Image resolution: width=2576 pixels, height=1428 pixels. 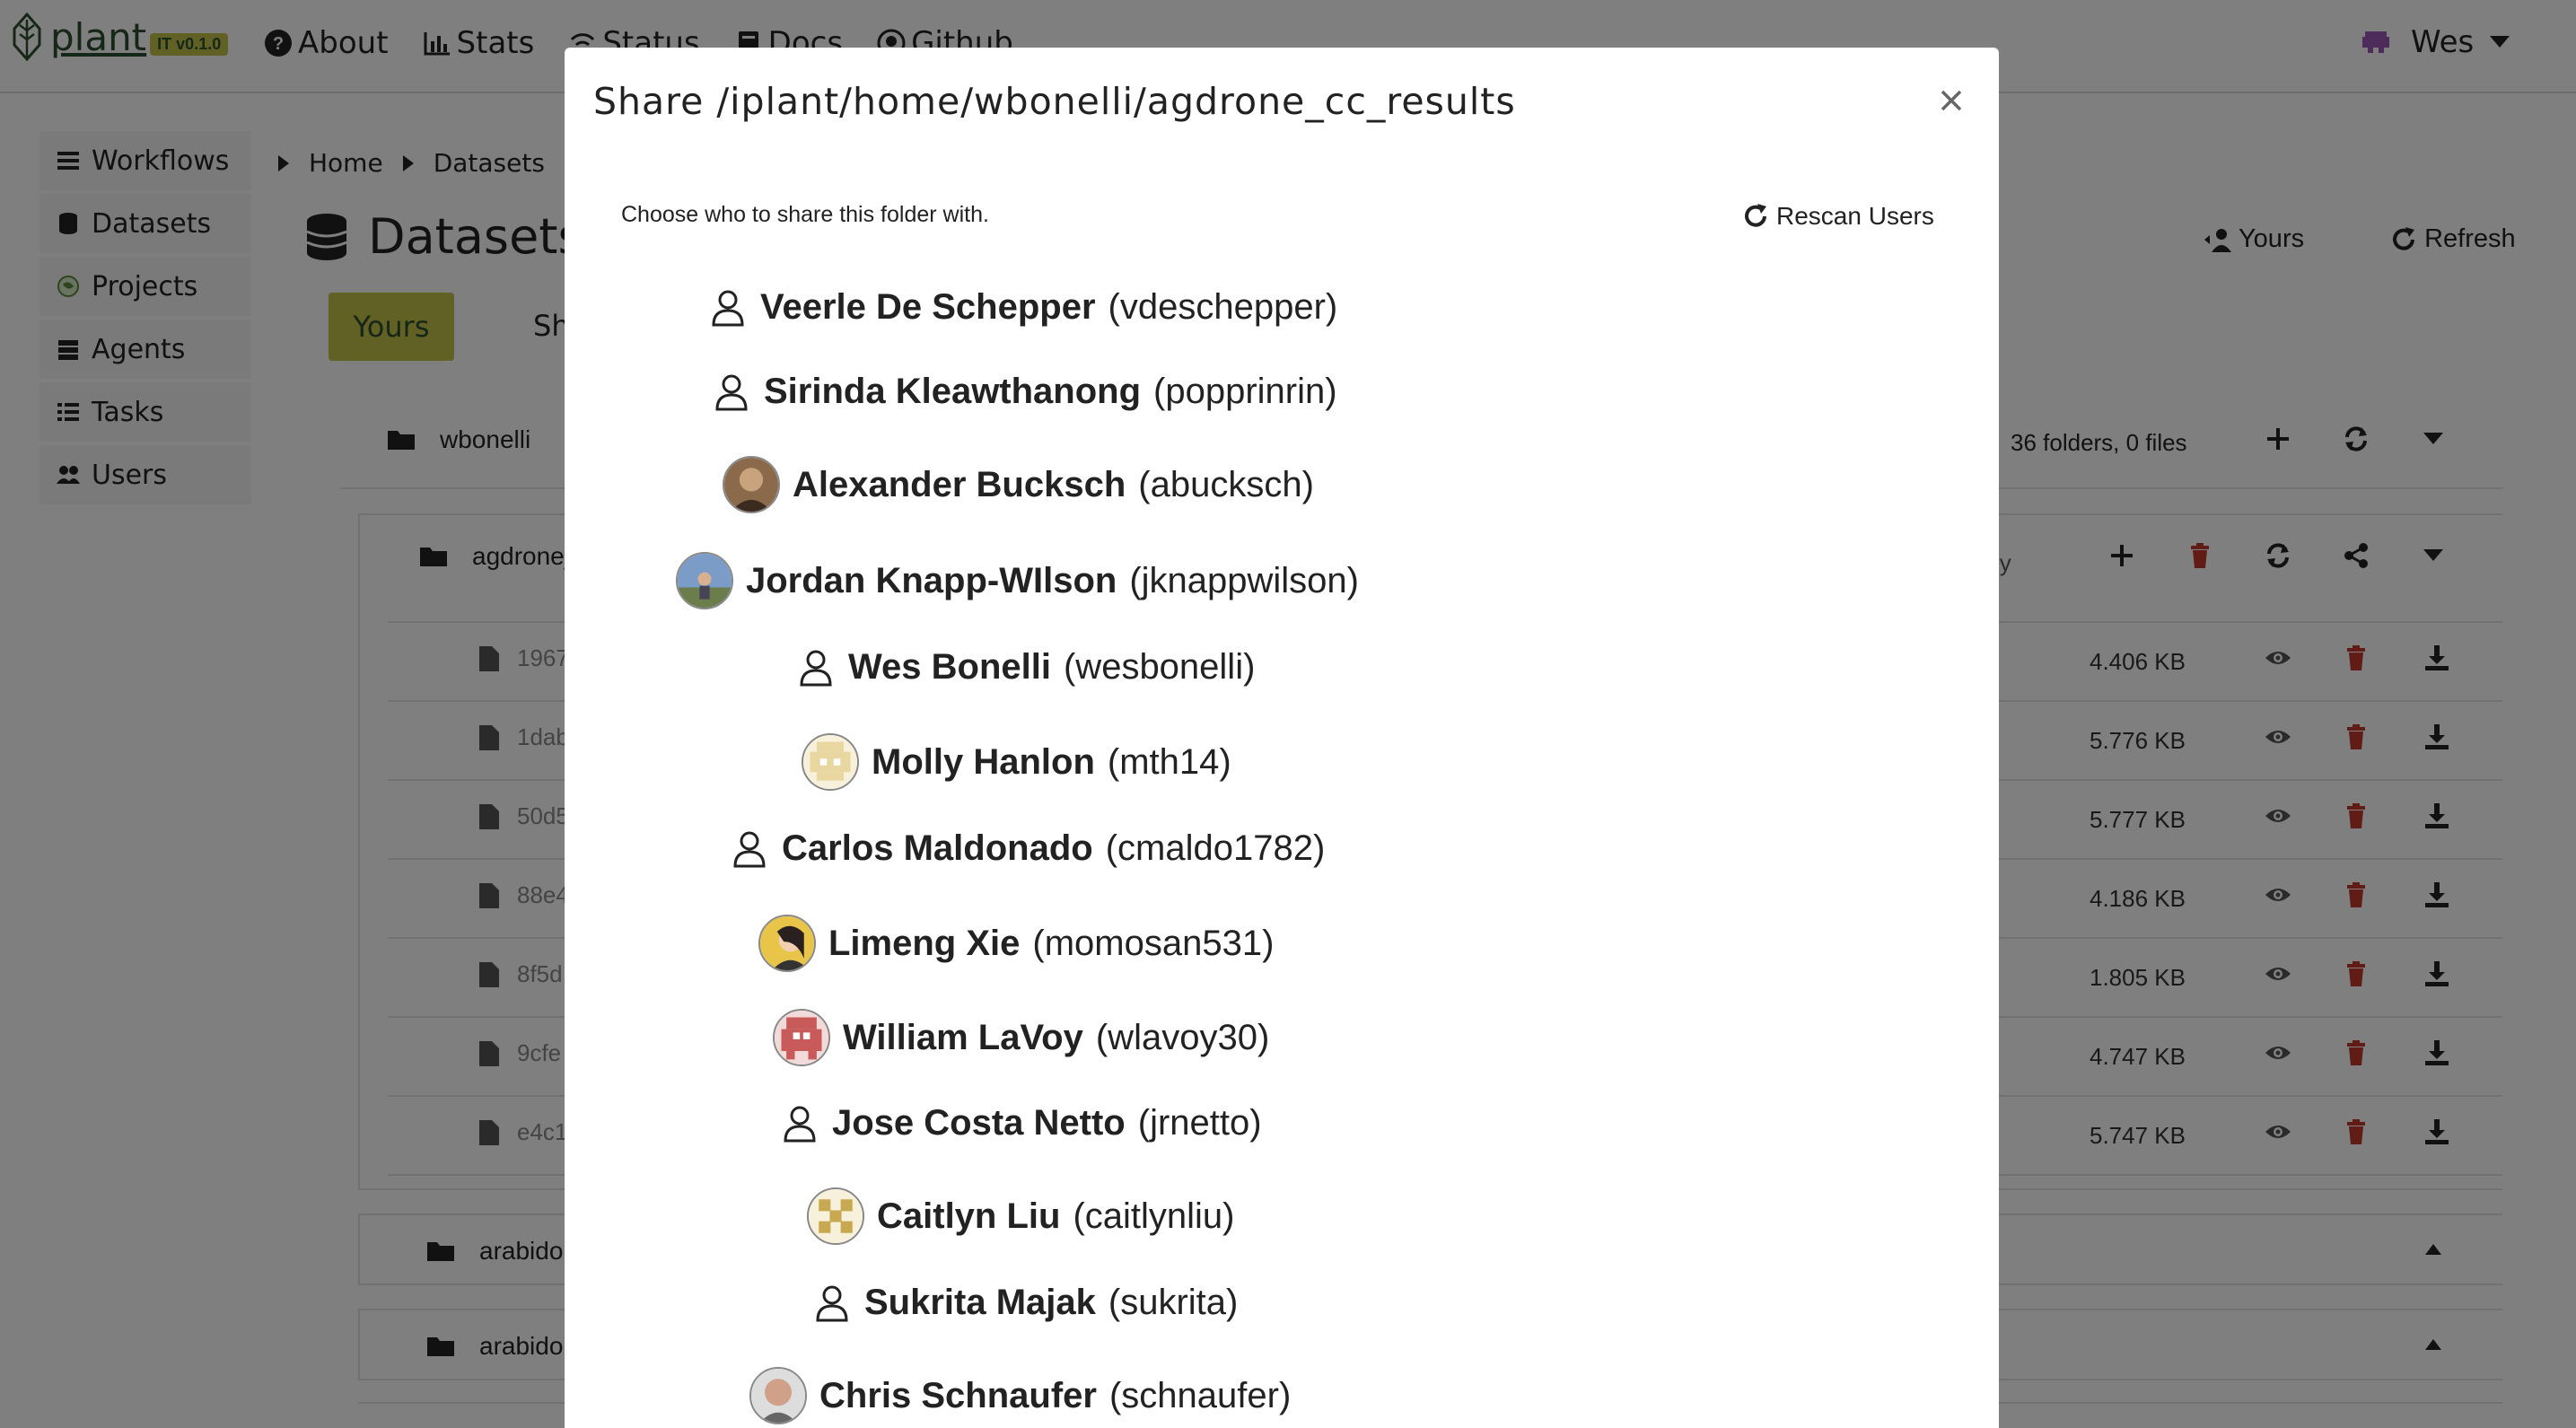 What do you see at coordinates (979, 1123) in the screenshot?
I see `user-display-name: Jose Costa Netto` at bounding box center [979, 1123].